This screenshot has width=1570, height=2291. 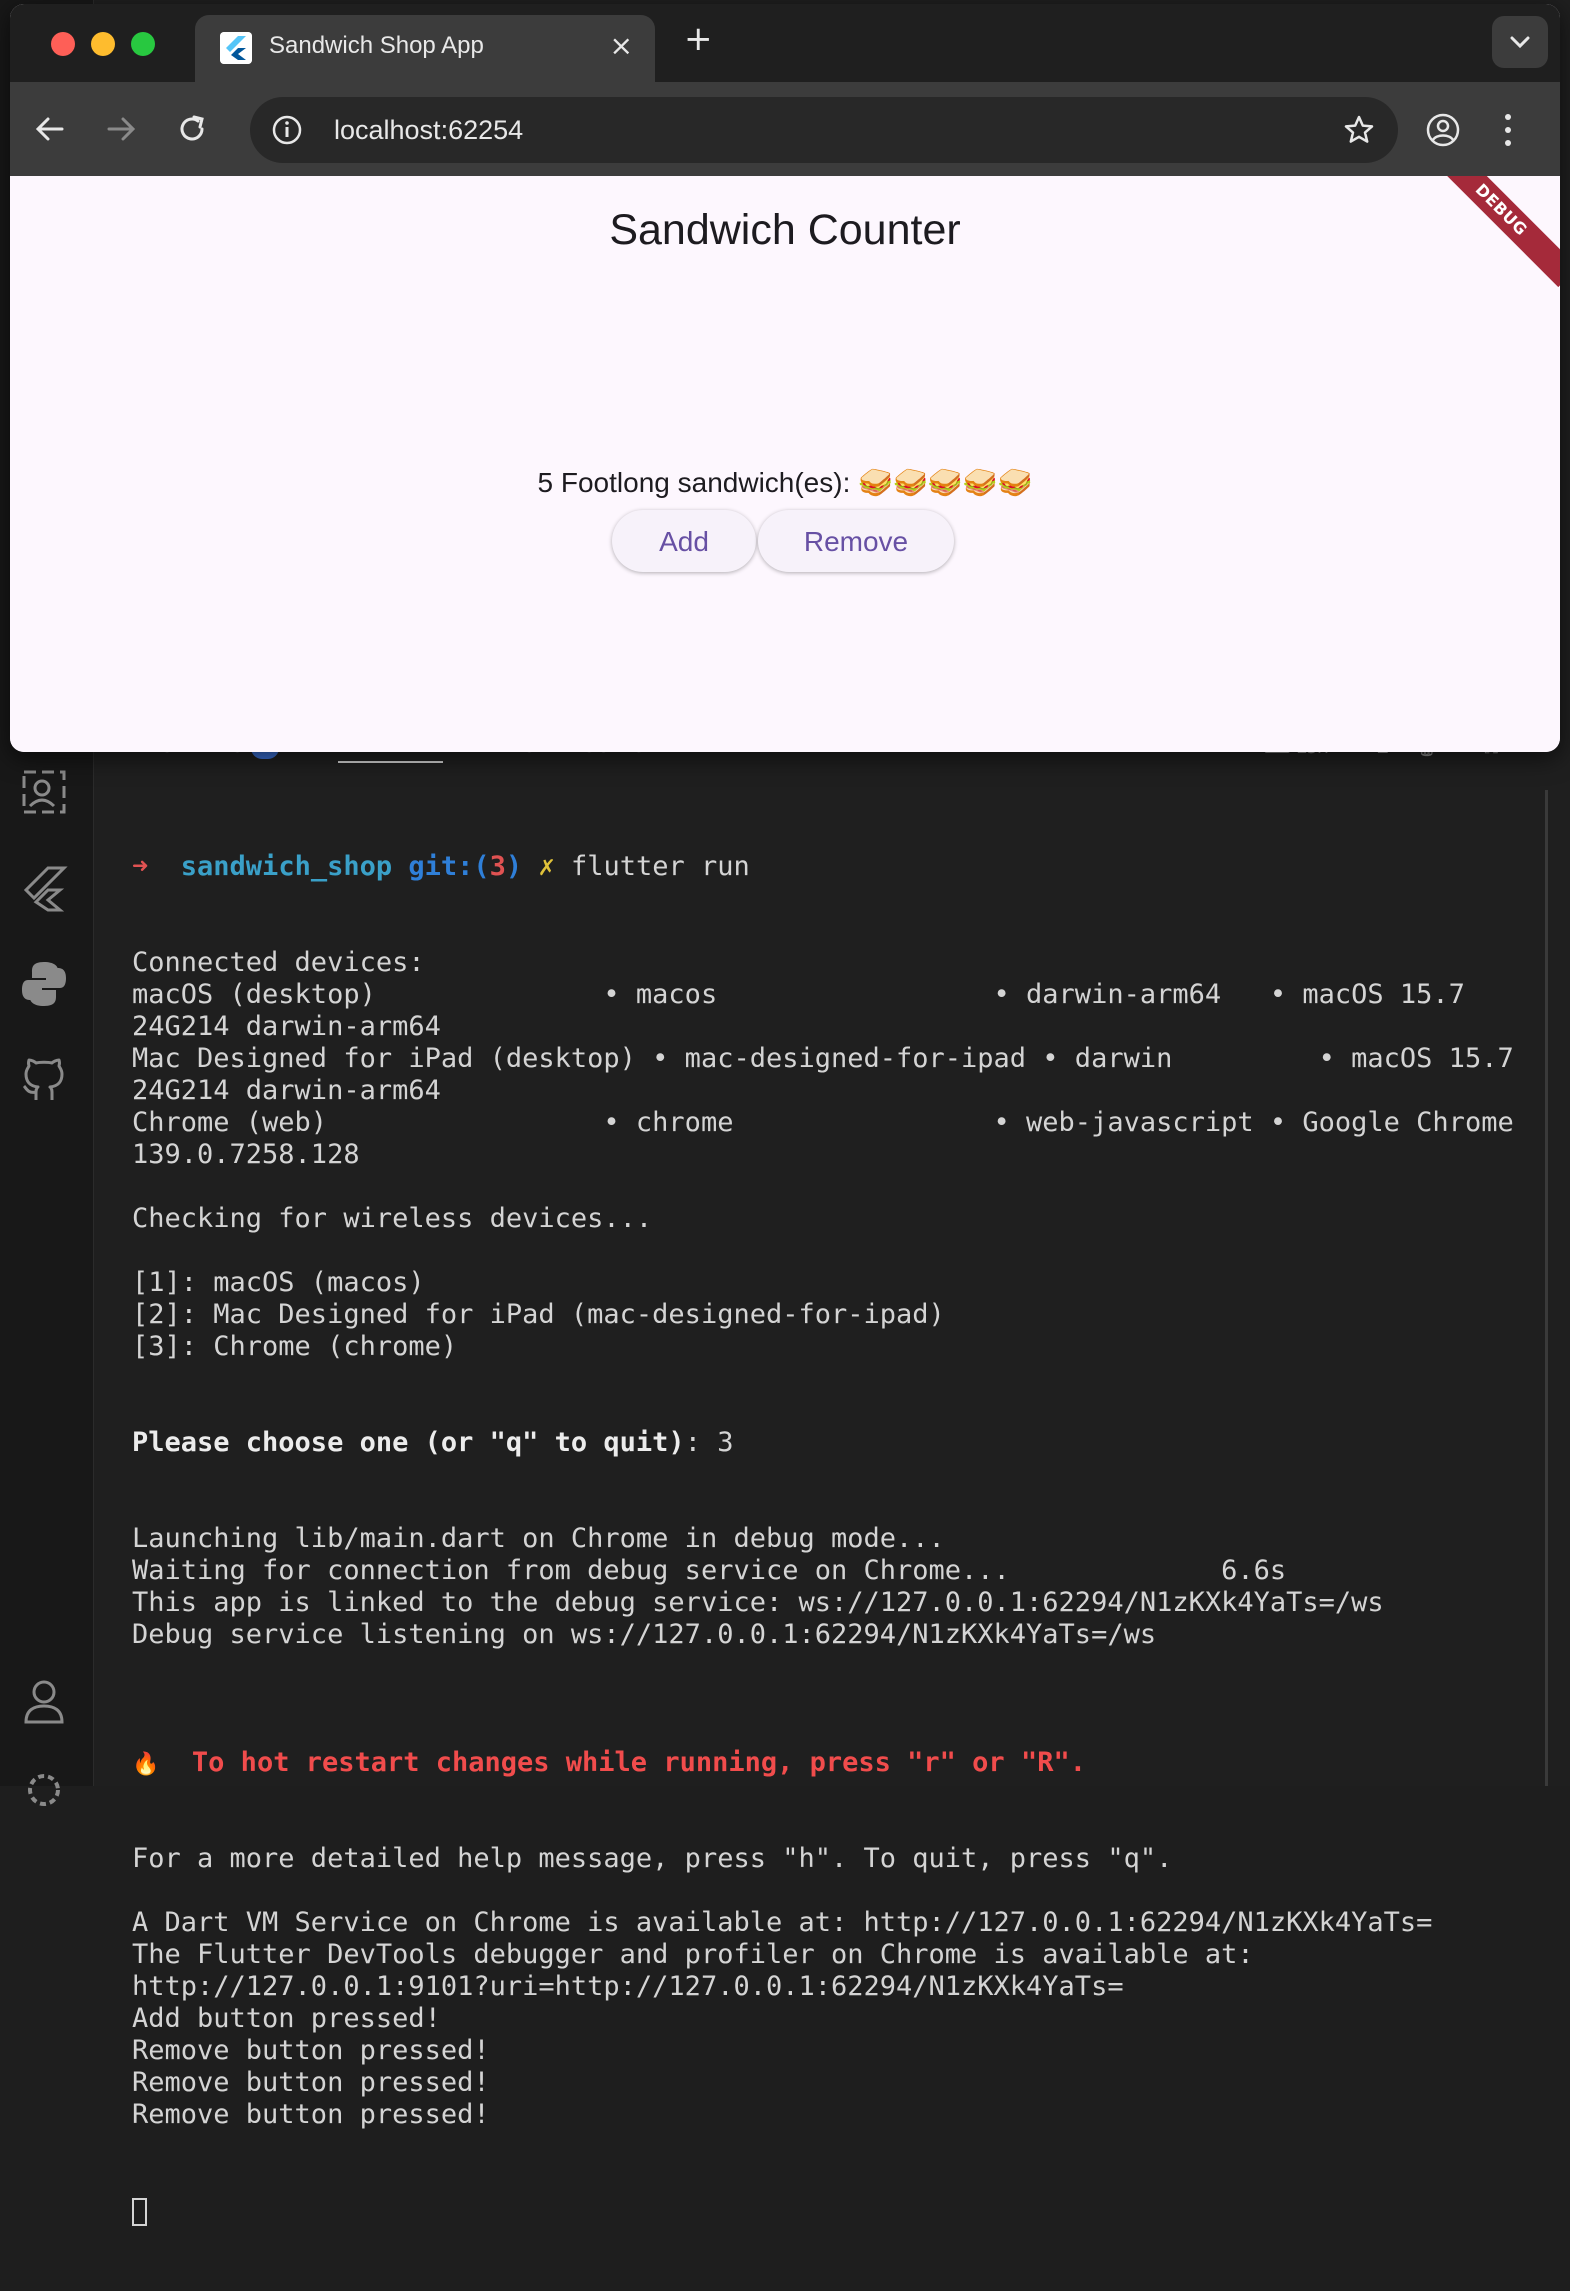 What do you see at coordinates (441, 866) in the screenshot?
I see `terminal-prompt-line: ➜ sandwich_shop git:(3) ✗ flutter run` at bounding box center [441, 866].